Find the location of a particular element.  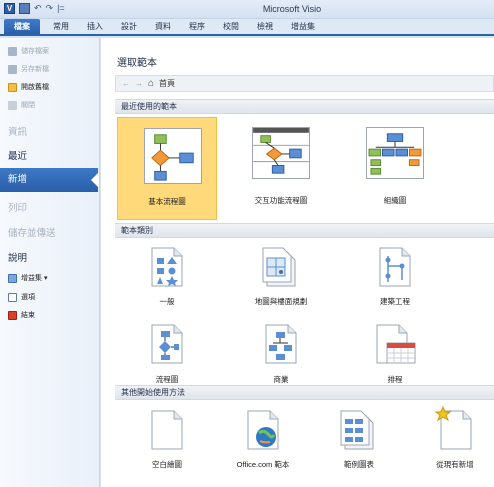

page-title: 選取範本 is located at coordinates (137, 63).